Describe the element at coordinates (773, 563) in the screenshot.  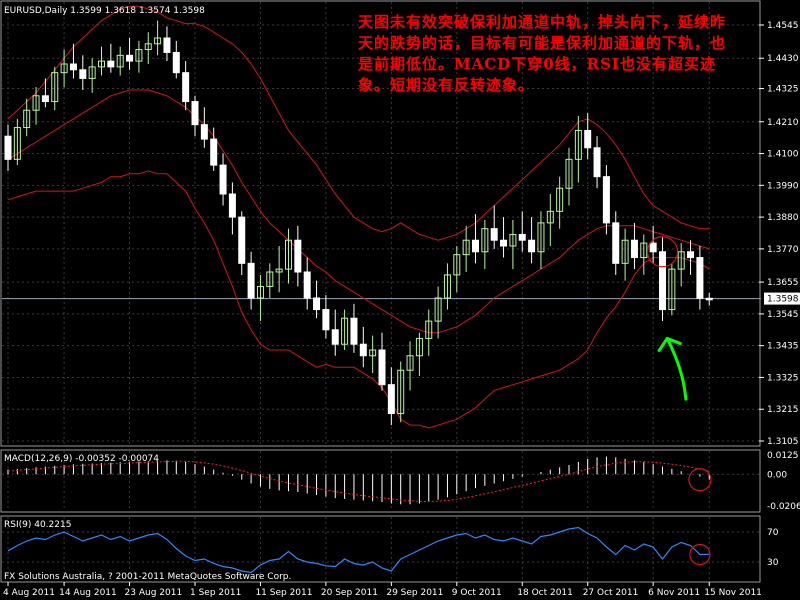
I see `rsi-tick-label: 30` at that location.